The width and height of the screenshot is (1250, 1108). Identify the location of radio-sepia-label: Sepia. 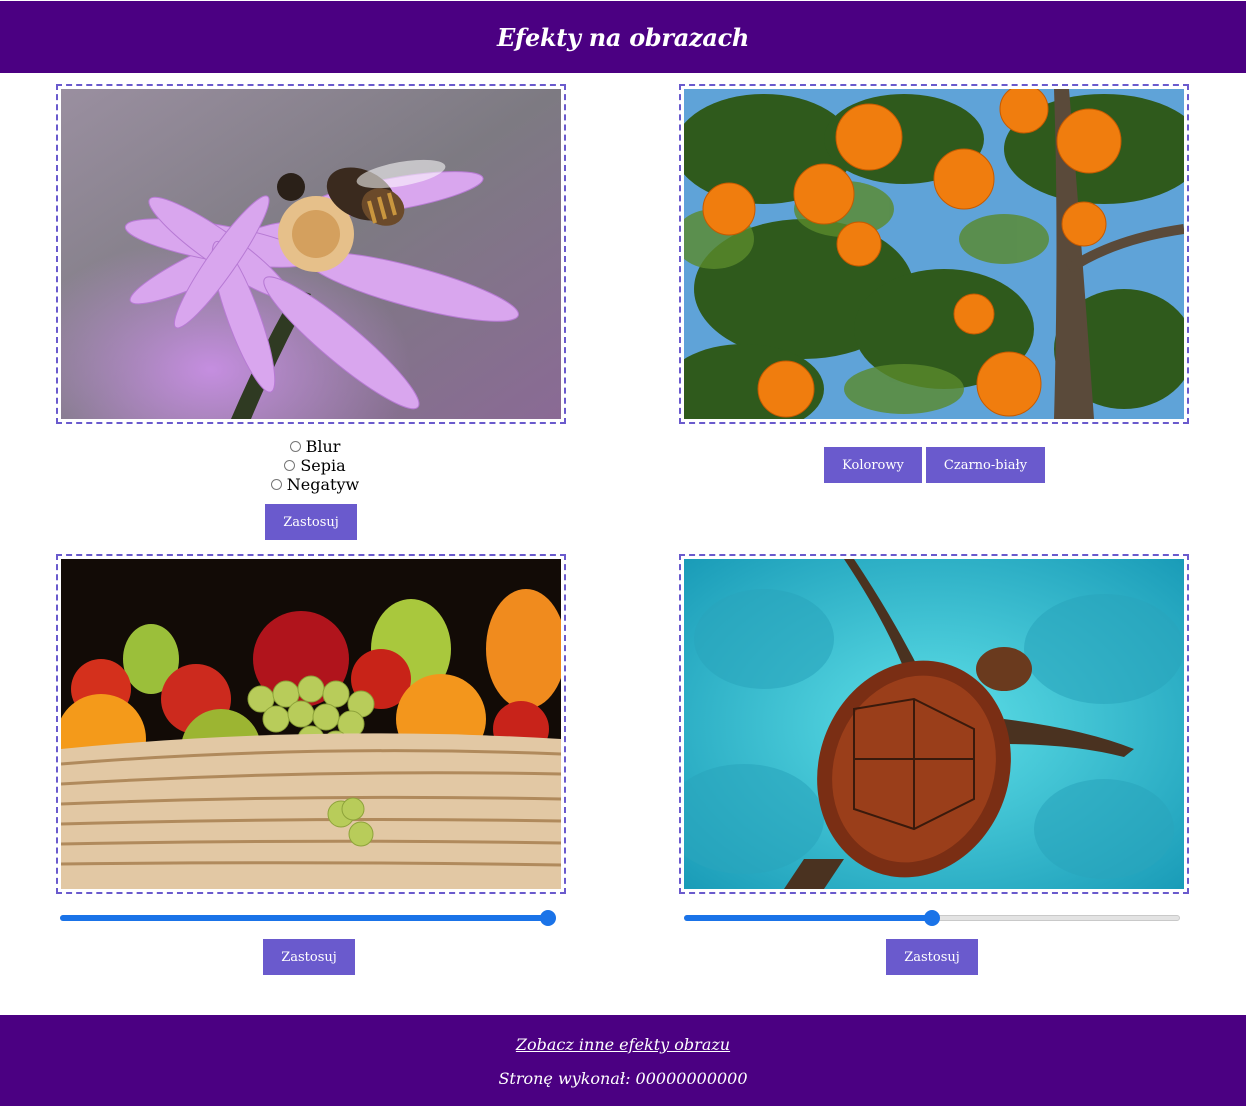
(323, 465).